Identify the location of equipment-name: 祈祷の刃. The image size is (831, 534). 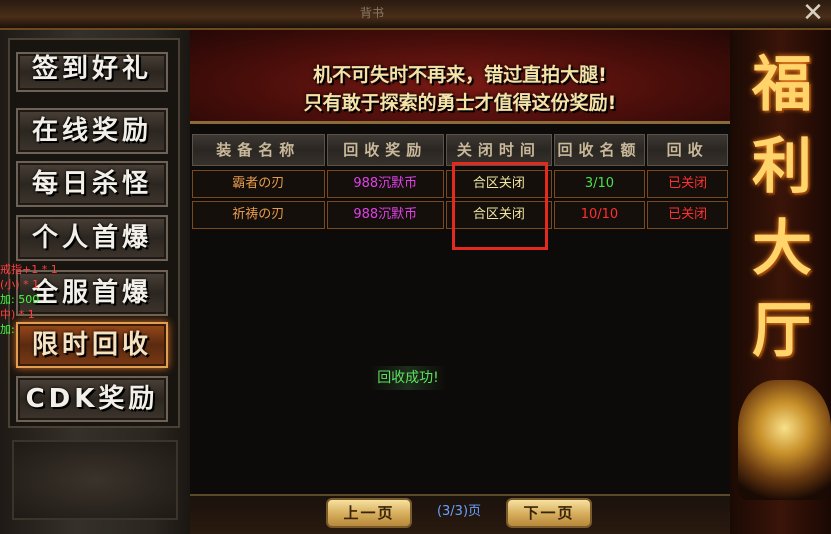
(258, 215).